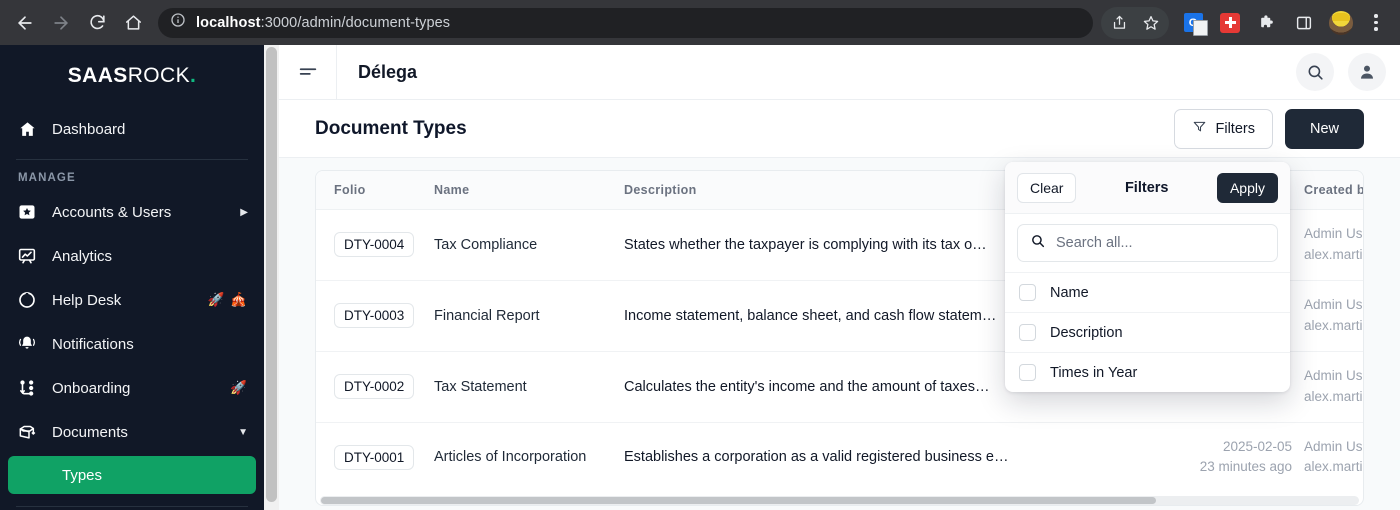 This screenshot has width=1400, height=510. What do you see at coordinates (529, 190) in the screenshot?
I see `column-header-name: Name` at bounding box center [529, 190].